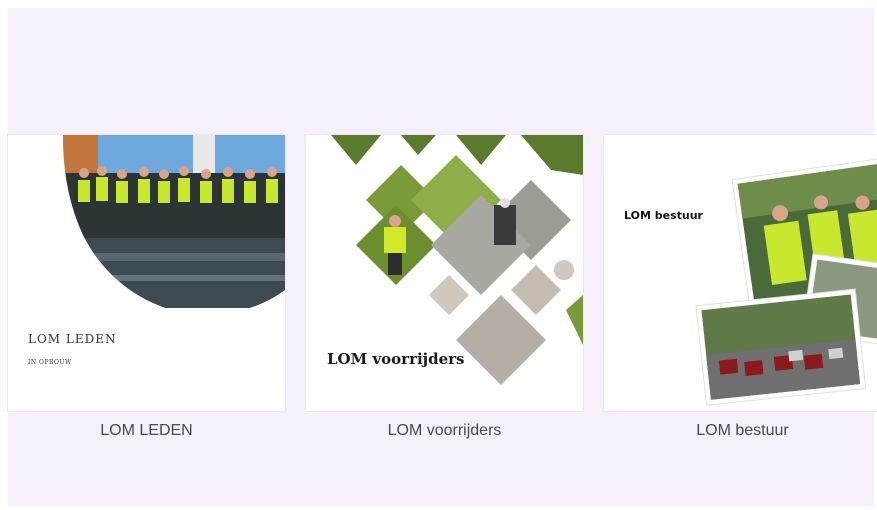 The image size is (877, 510). I want to click on card-image-title: LOM voorrijders, so click(396, 359).